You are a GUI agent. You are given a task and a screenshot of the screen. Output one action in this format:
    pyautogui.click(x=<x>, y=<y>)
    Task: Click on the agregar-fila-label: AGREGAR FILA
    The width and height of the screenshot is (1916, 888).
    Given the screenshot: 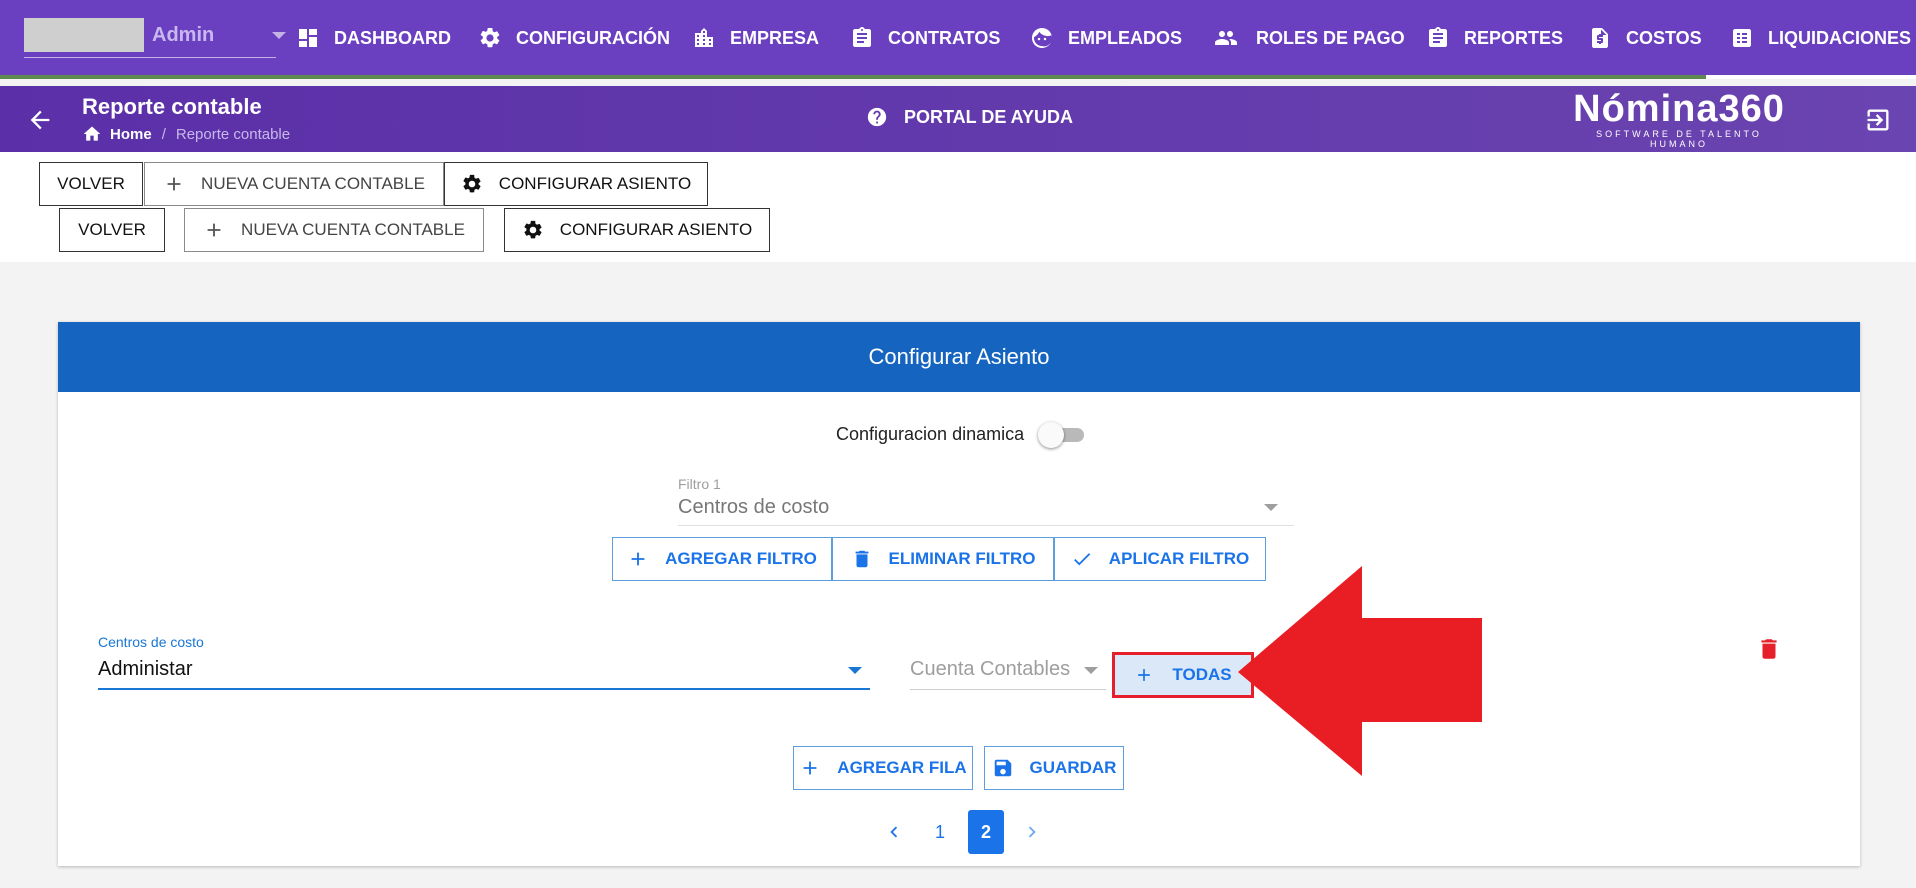 What is the action you would take?
    pyautogui.click(x=902, y=767)
    